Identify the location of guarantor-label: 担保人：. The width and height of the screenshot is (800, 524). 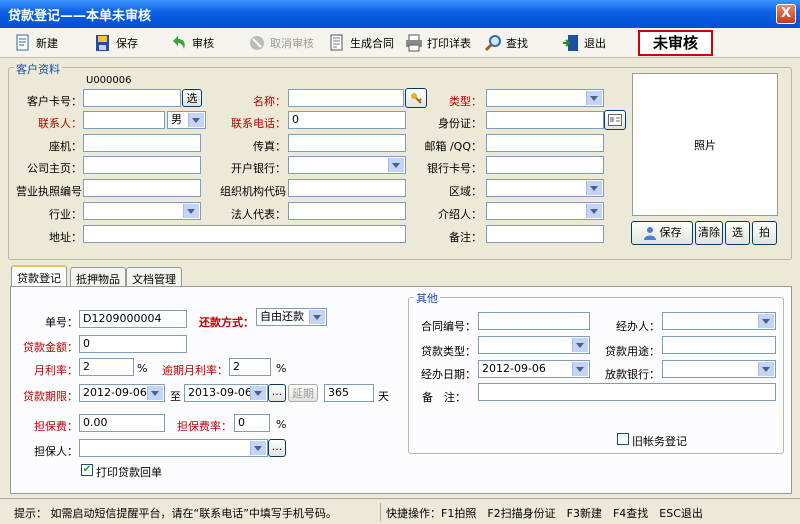
(56, 451).